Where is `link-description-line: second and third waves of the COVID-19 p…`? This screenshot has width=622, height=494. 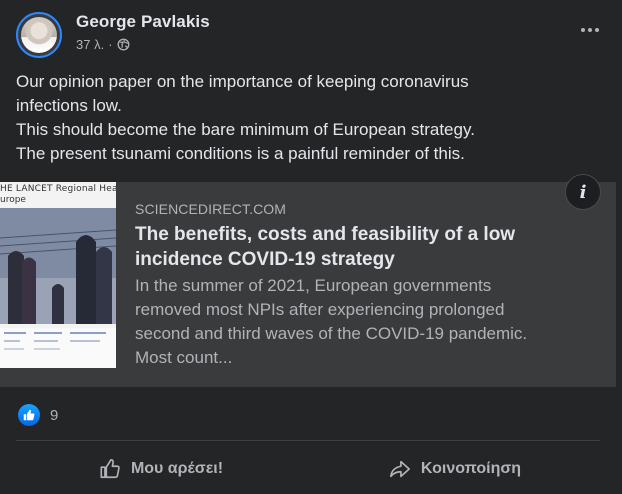
link-description-line: second and third waves of the COVID-19 p… is located at coordinates (331, 333).